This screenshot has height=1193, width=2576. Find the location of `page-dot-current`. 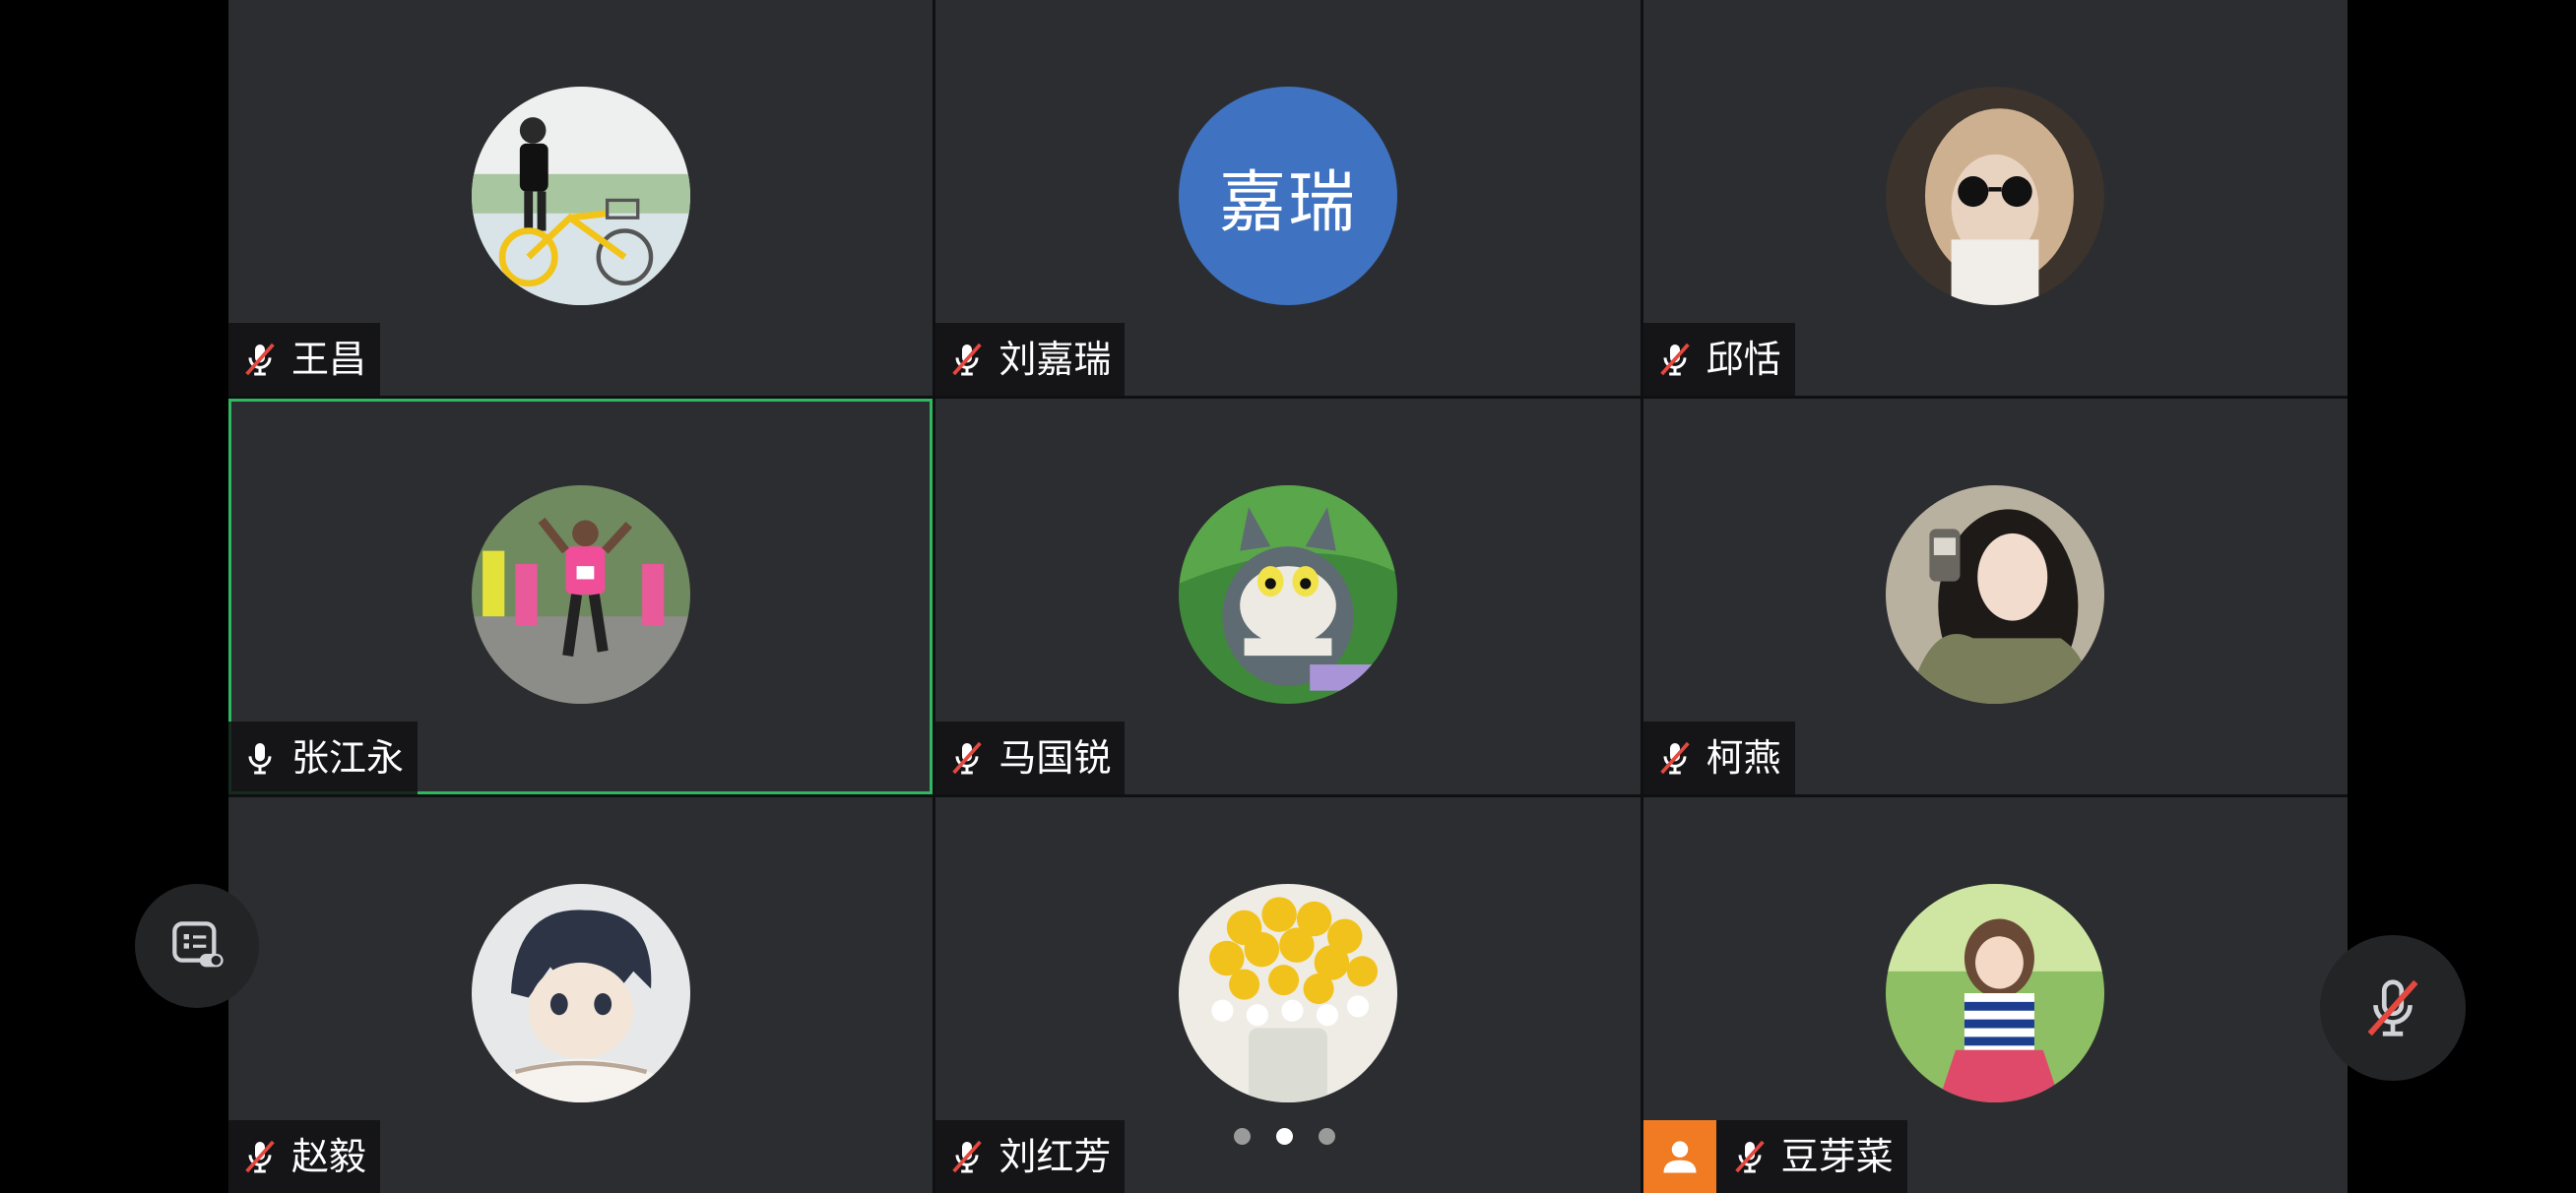

page-dot-current is located at coordinates (1284, 1136).